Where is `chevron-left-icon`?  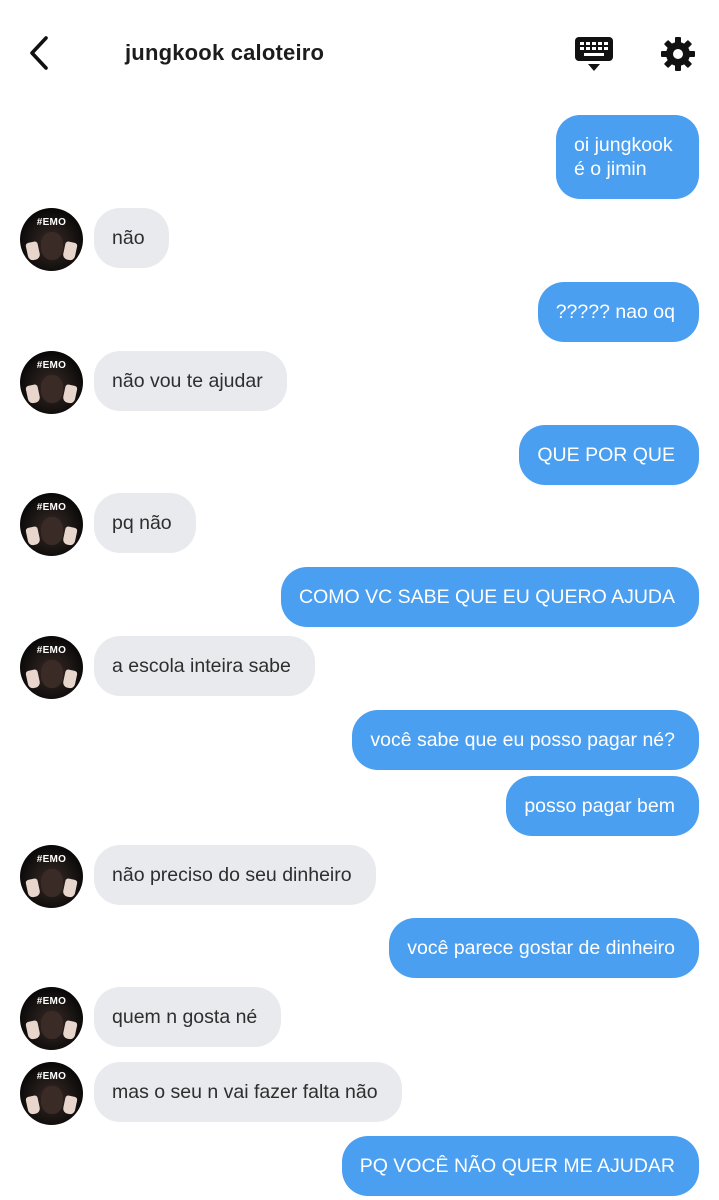 chevron-left-icon is located at coordinates (39, 53).